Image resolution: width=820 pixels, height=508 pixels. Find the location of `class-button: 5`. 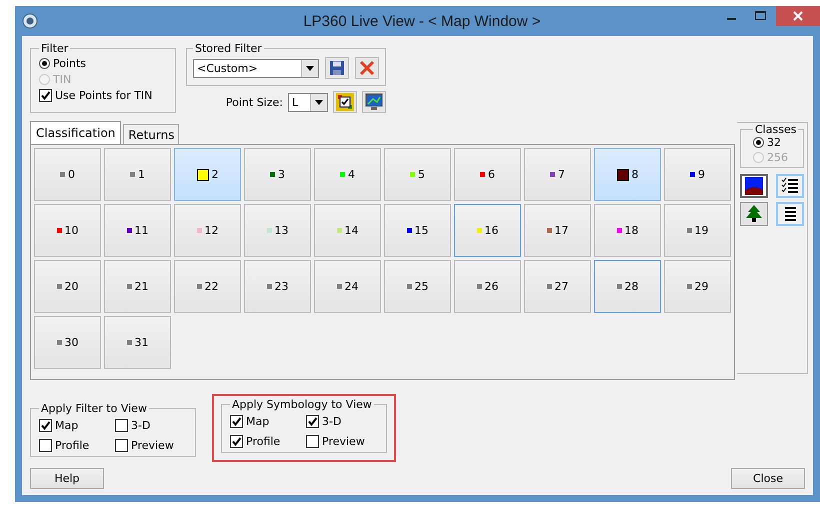

class-button: 5 is located at coordinates (417, 174).